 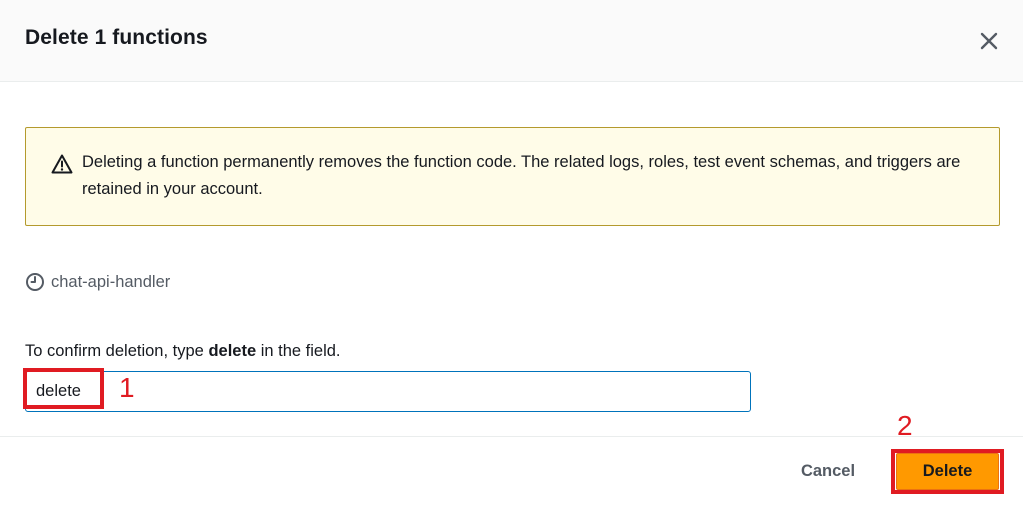 I want to click on function-name: chat-api-handler, so click(x=111, y=281).